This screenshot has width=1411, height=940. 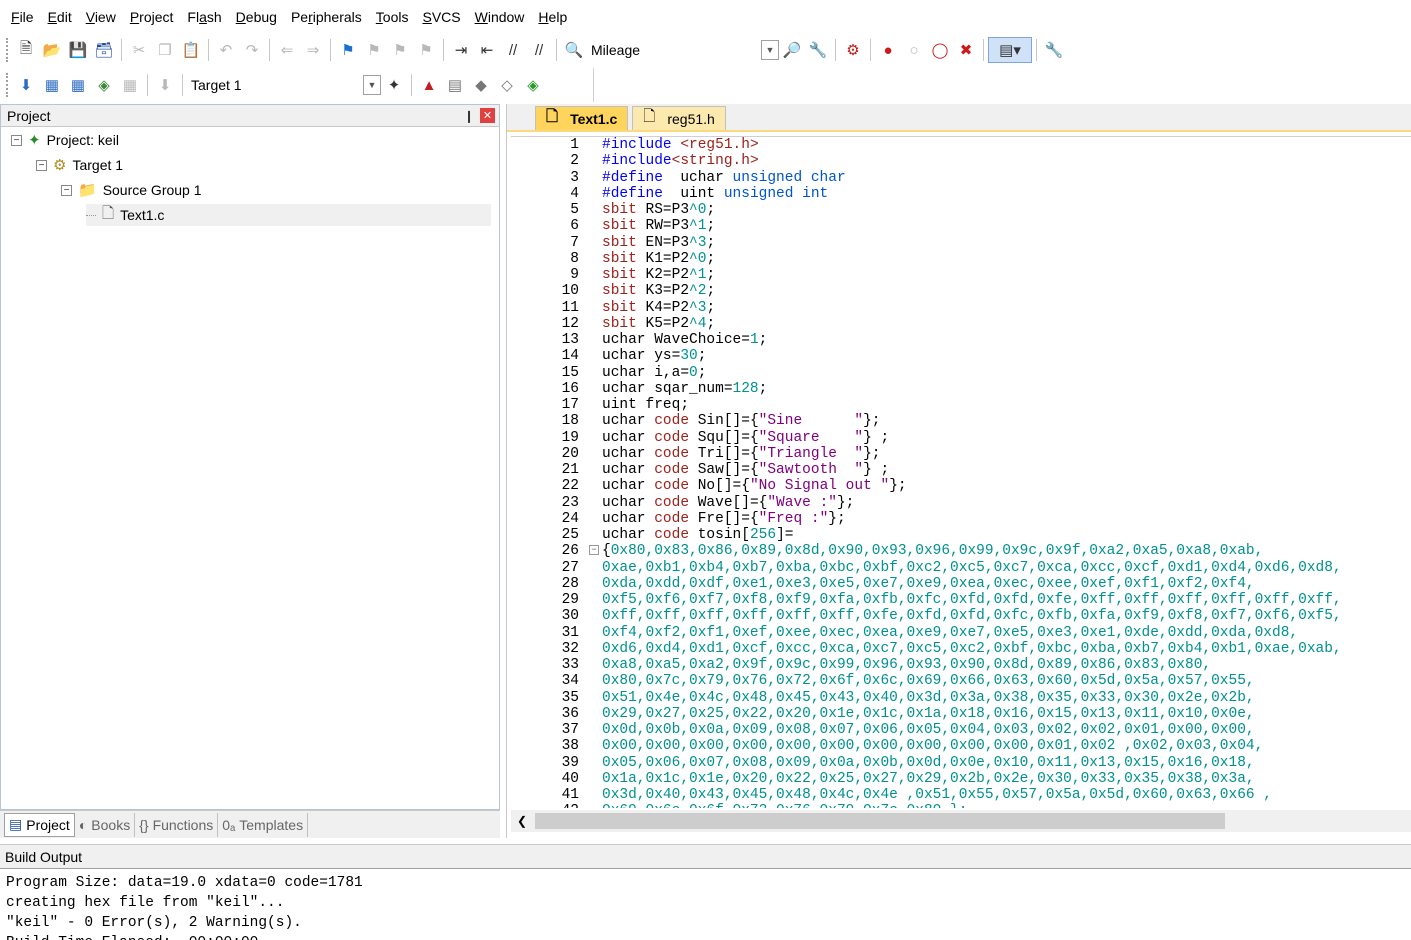 What do you see at coordinates (52, 50) in the screenshot?
I see `open-folder-icon: 📂` at bounding box center [52, 50].